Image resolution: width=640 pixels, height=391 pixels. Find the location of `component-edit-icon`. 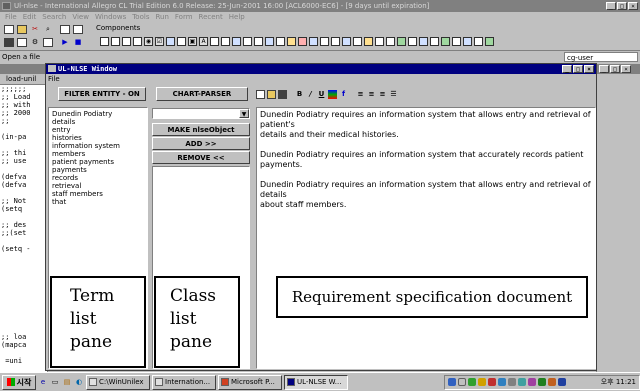

component-edit-icon is located at coordinates (115, 41).